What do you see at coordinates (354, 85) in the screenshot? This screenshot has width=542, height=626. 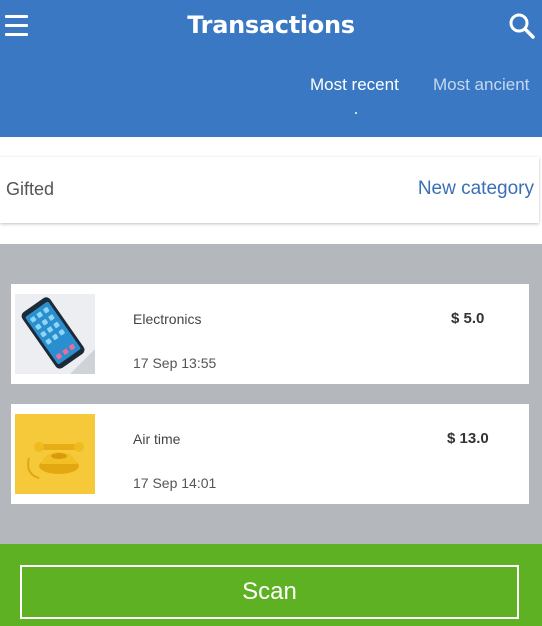 I see `tab-most-recent: Most recent` at bounding box center [354, 85].